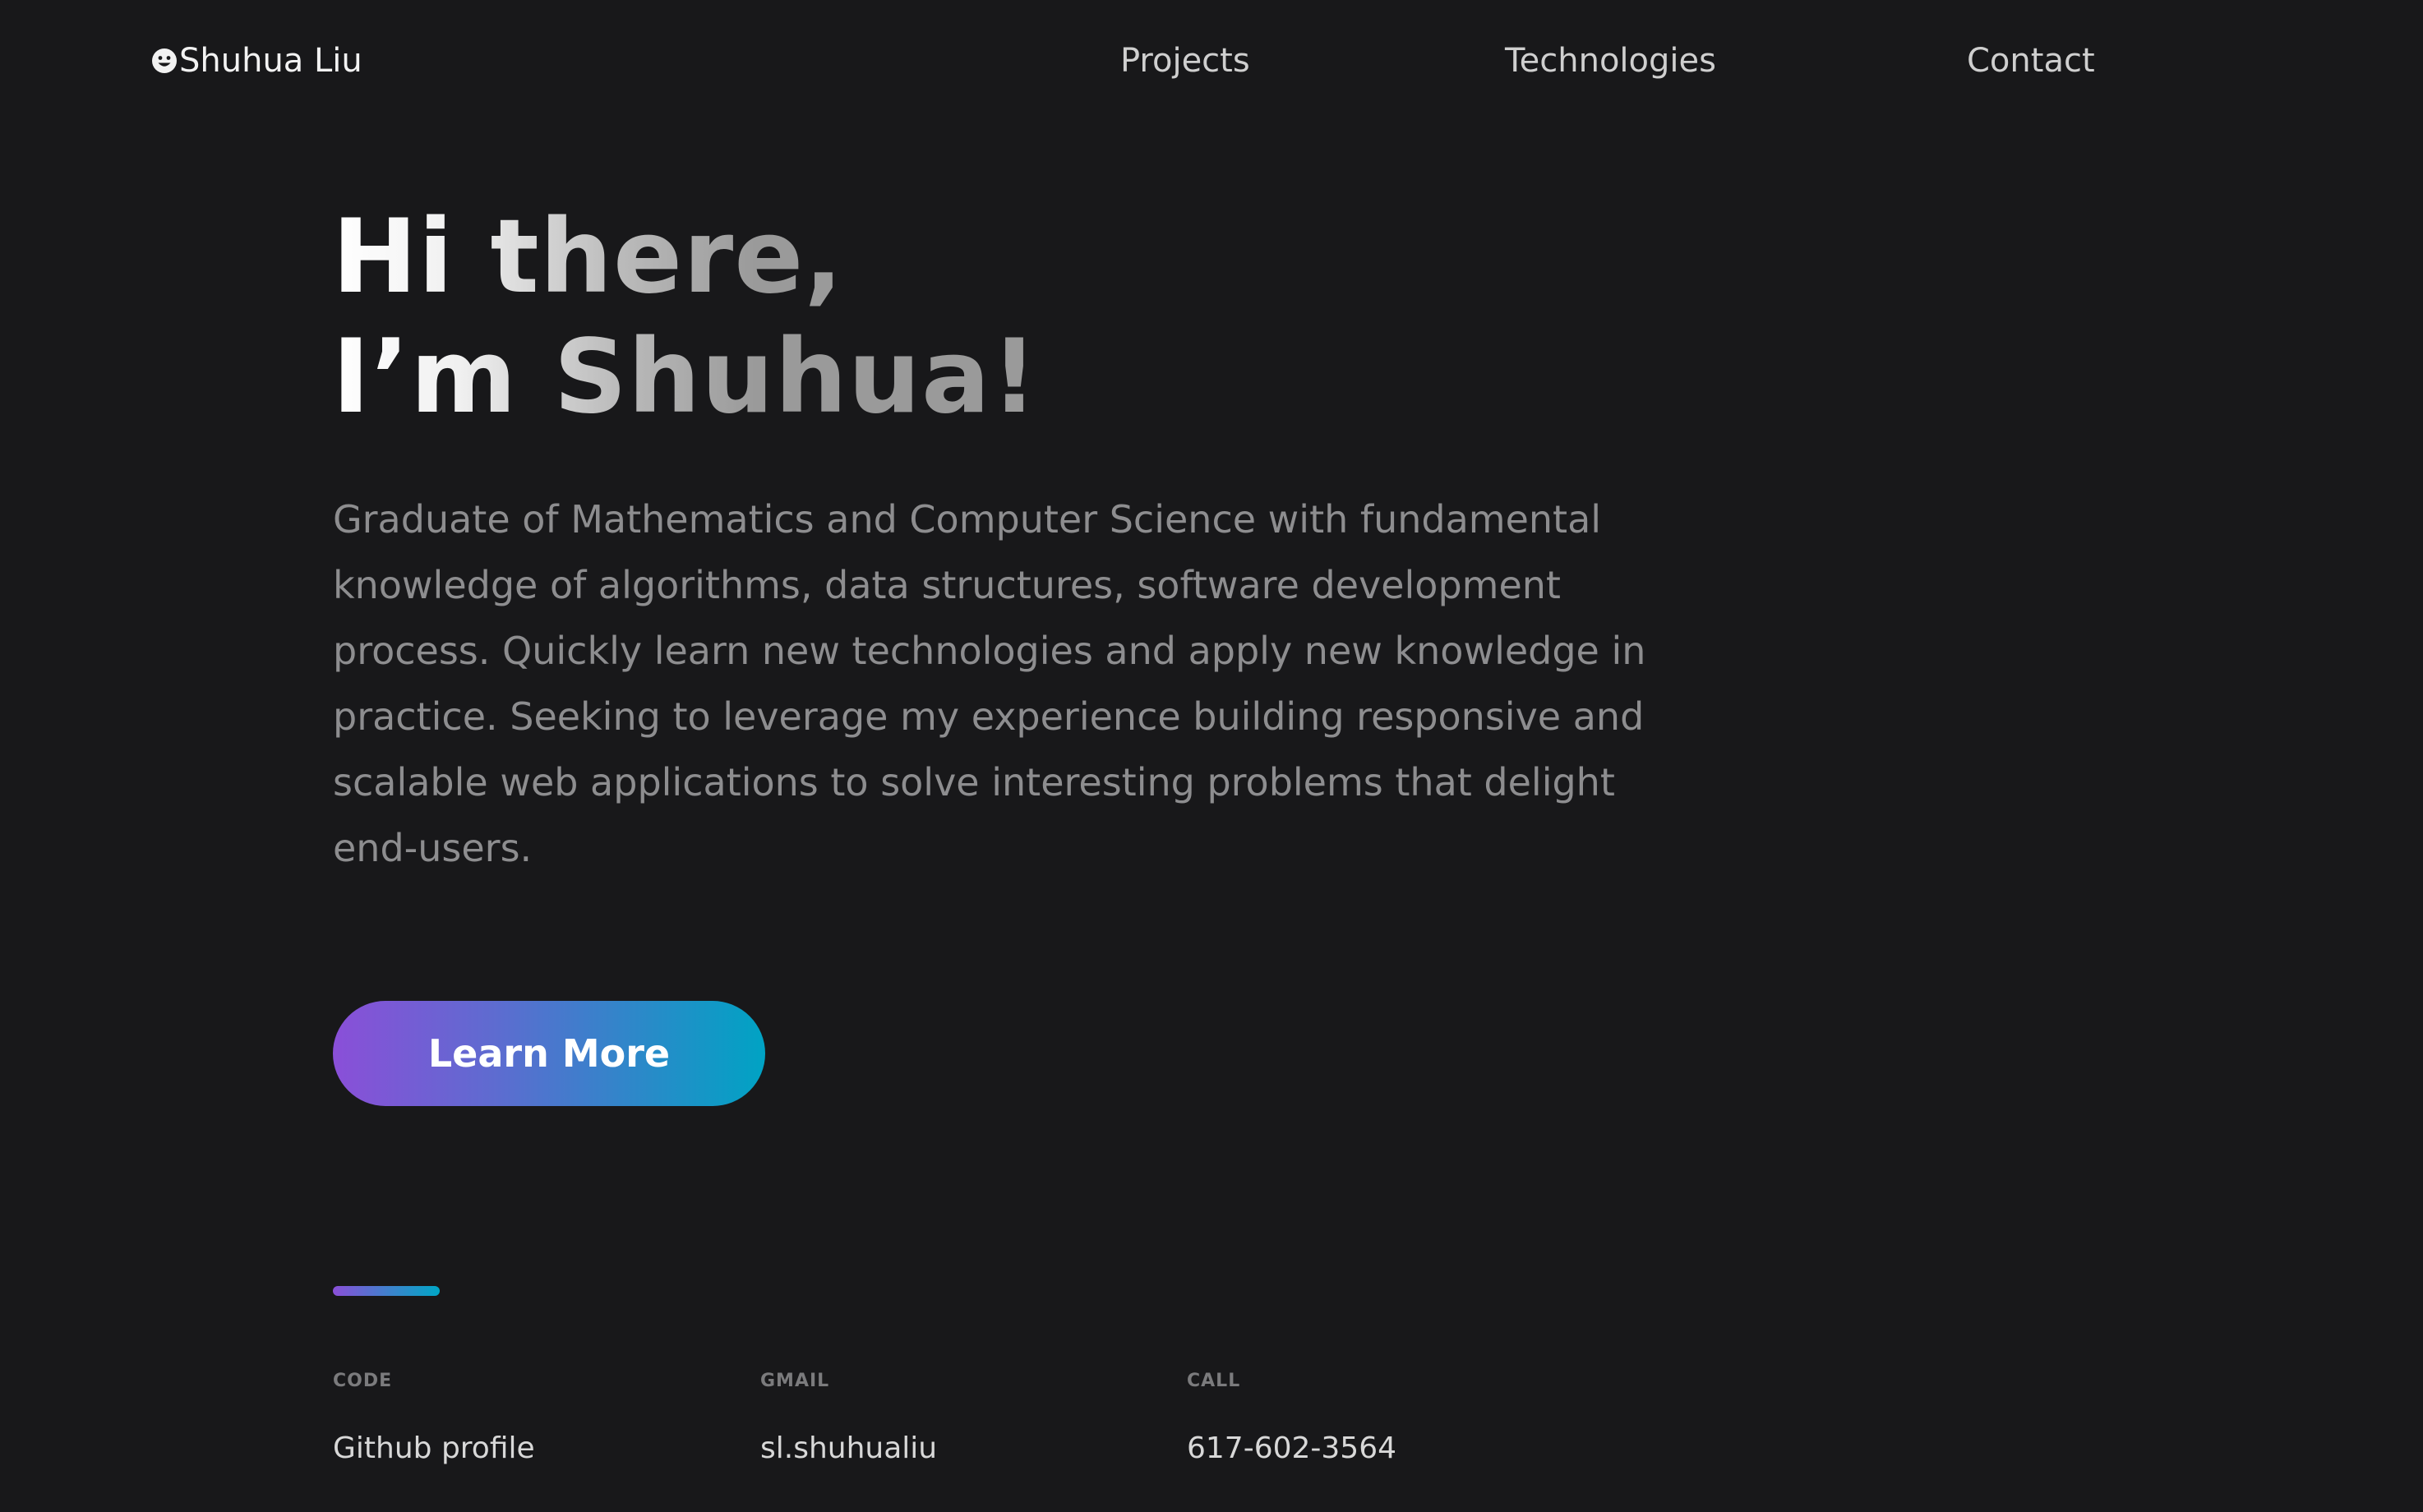  I want to click on nav-link-contact: Contact, so click(2031, 61).